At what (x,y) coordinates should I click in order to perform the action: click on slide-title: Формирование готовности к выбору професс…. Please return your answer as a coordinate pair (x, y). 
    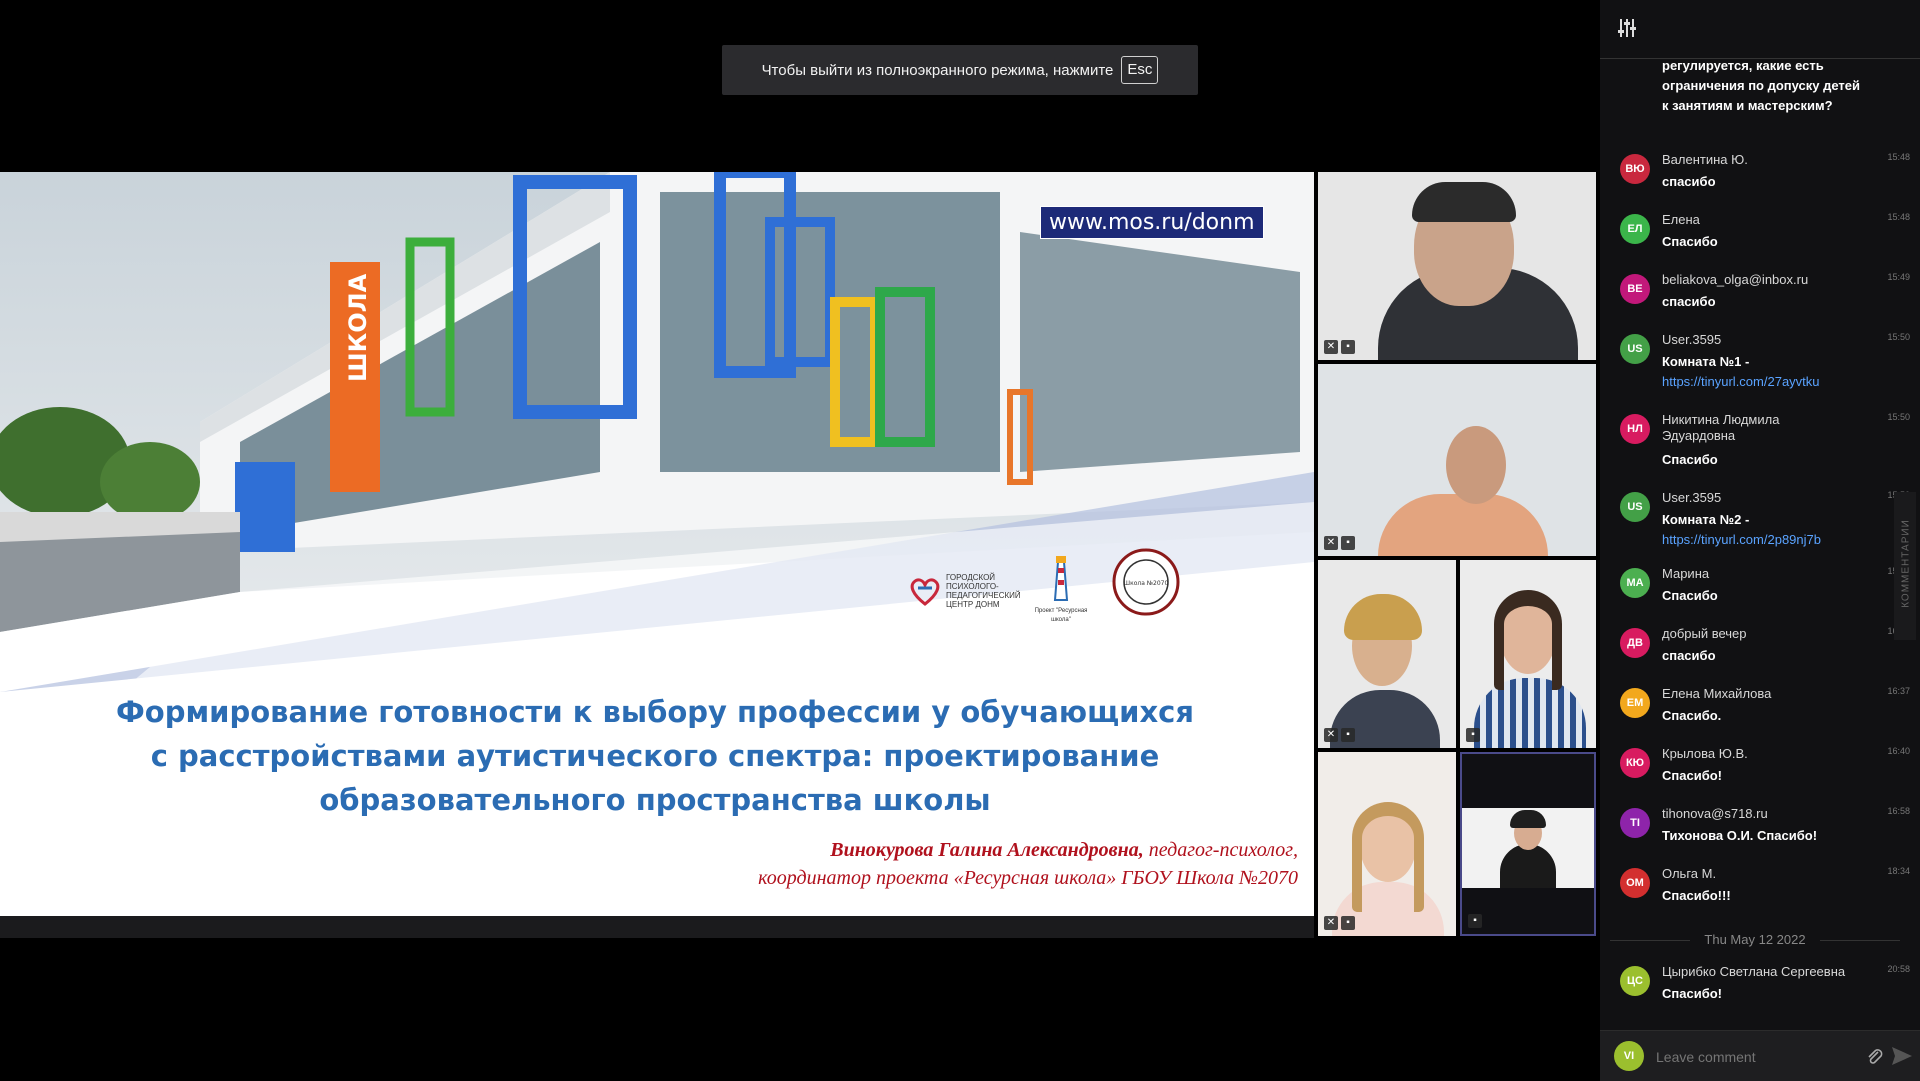
    Looking at the image, I should click on (655, 756).